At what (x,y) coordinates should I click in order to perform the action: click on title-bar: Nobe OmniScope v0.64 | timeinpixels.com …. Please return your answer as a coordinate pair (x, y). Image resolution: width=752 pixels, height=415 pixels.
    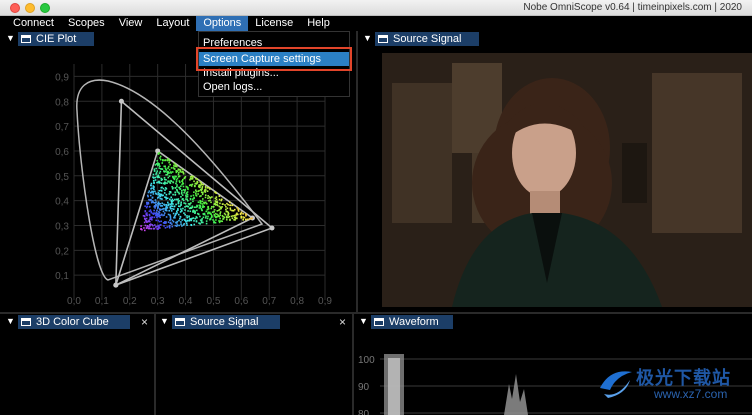
    Looking at the image, I should click on (376, 8).